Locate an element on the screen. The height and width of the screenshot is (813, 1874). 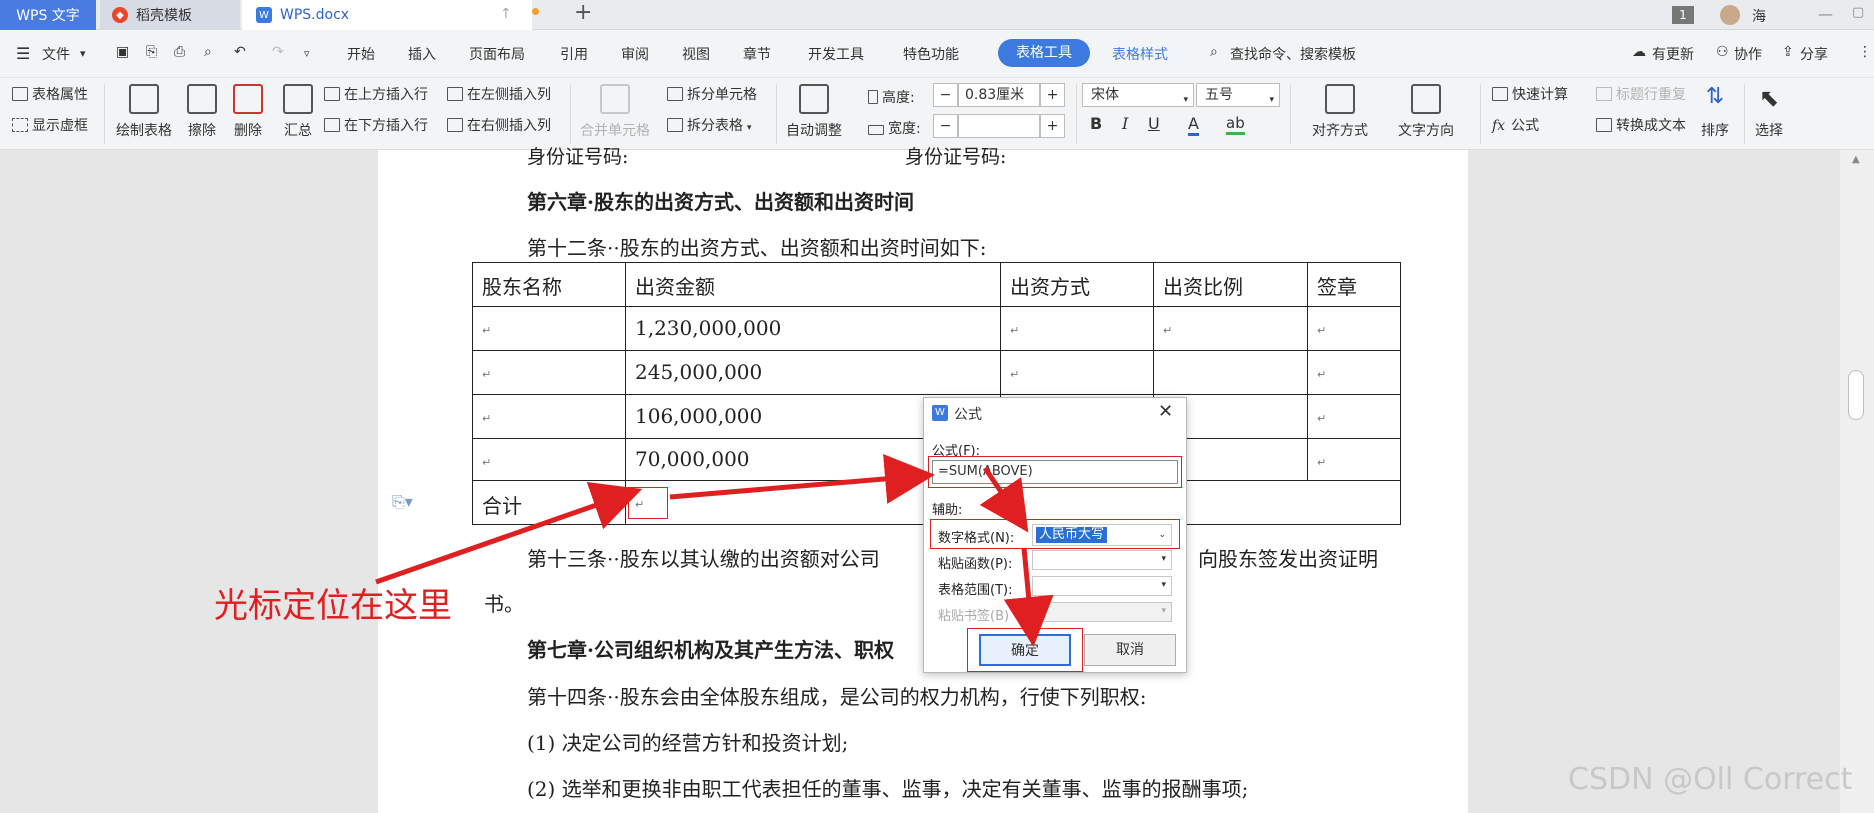
watermark: CSDN @Oll Correct is located at coordinates (1710, 779).